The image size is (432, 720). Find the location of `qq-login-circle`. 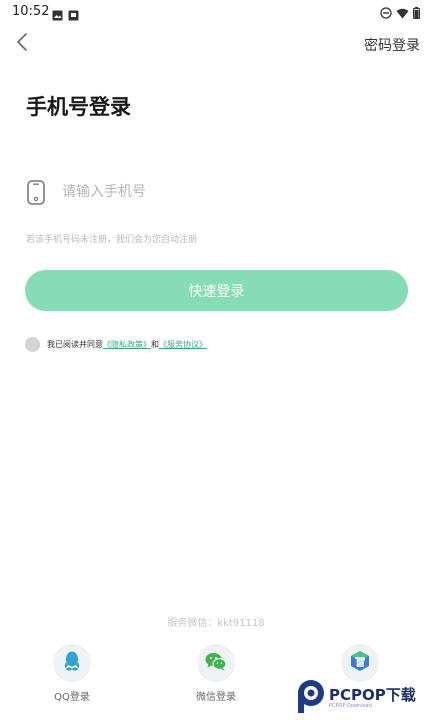

qq-login-circle is located at coordinates (72, 663).